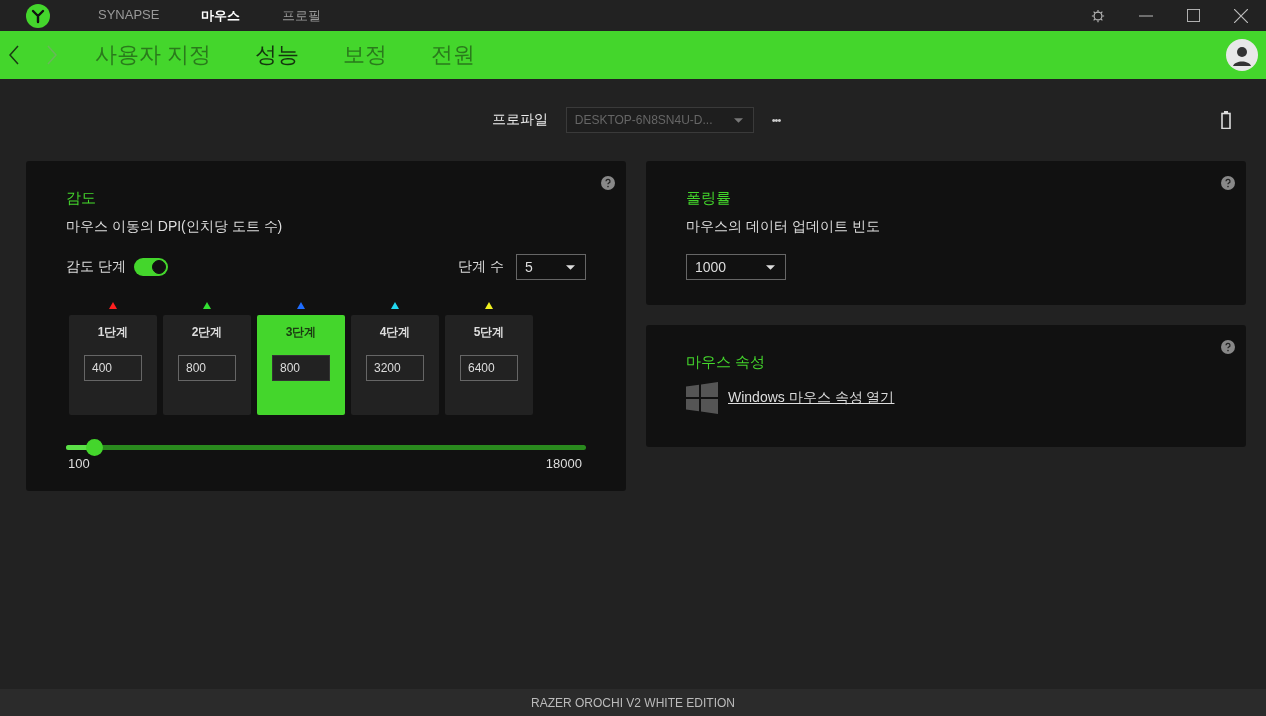  Describe the element at coordinates (113, 368) in the screenshot. I see `dpi-input-field: 400` at that location.